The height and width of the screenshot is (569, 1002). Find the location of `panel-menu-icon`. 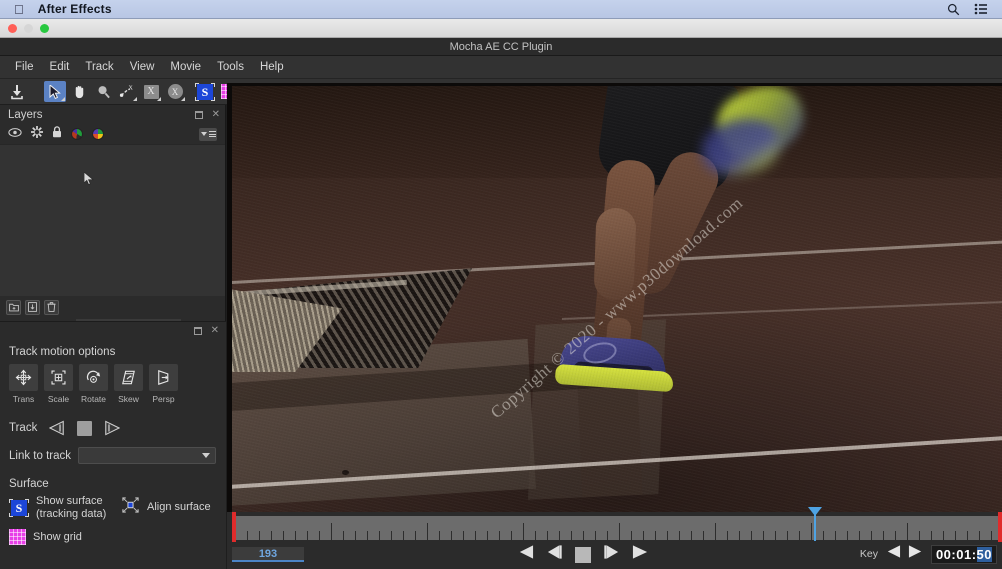

panel-menu-icon is located at coordinates (208, 134).